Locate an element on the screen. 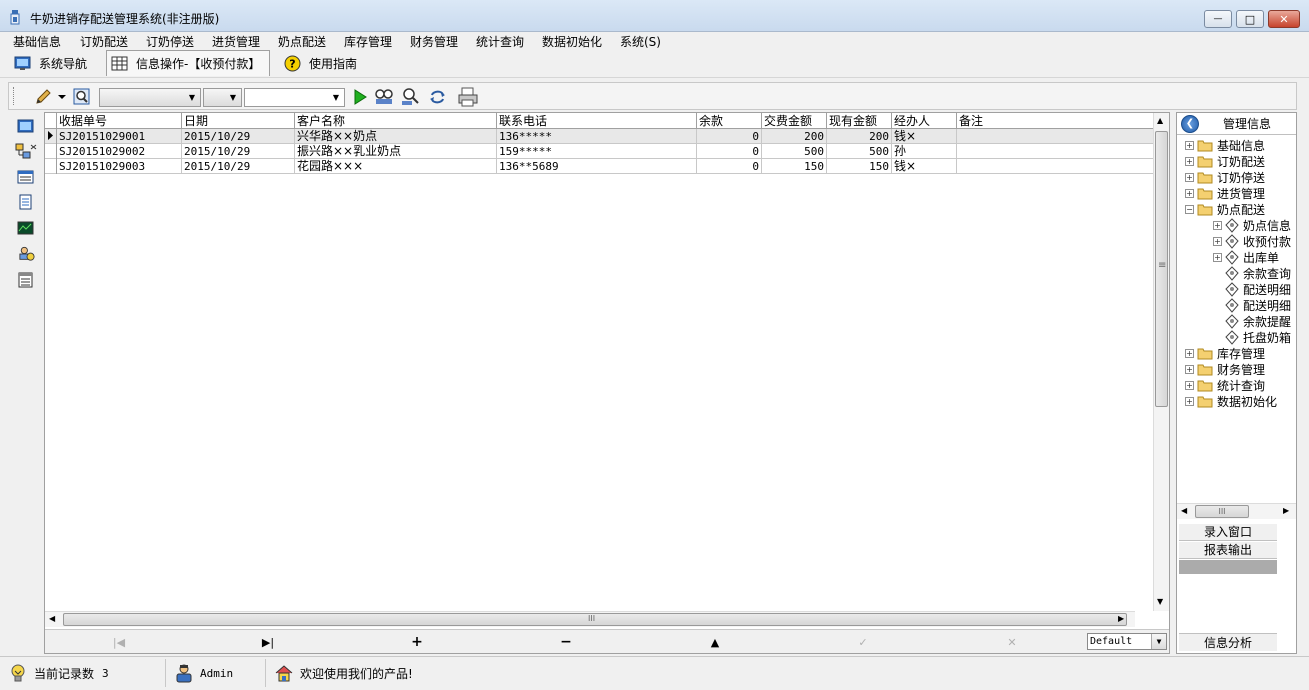 The width and height of the screenshot is (1309, 690). cell-current: 500 is located at coordinates (859, 151).